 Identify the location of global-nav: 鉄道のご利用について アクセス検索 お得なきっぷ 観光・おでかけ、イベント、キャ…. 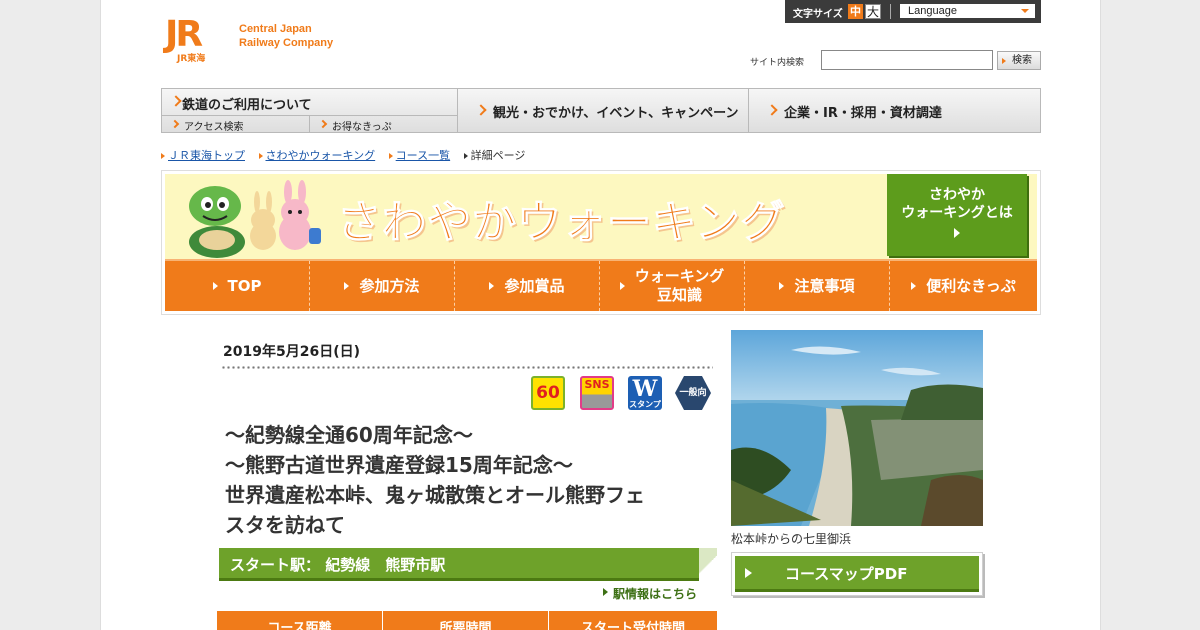
(601, 110).